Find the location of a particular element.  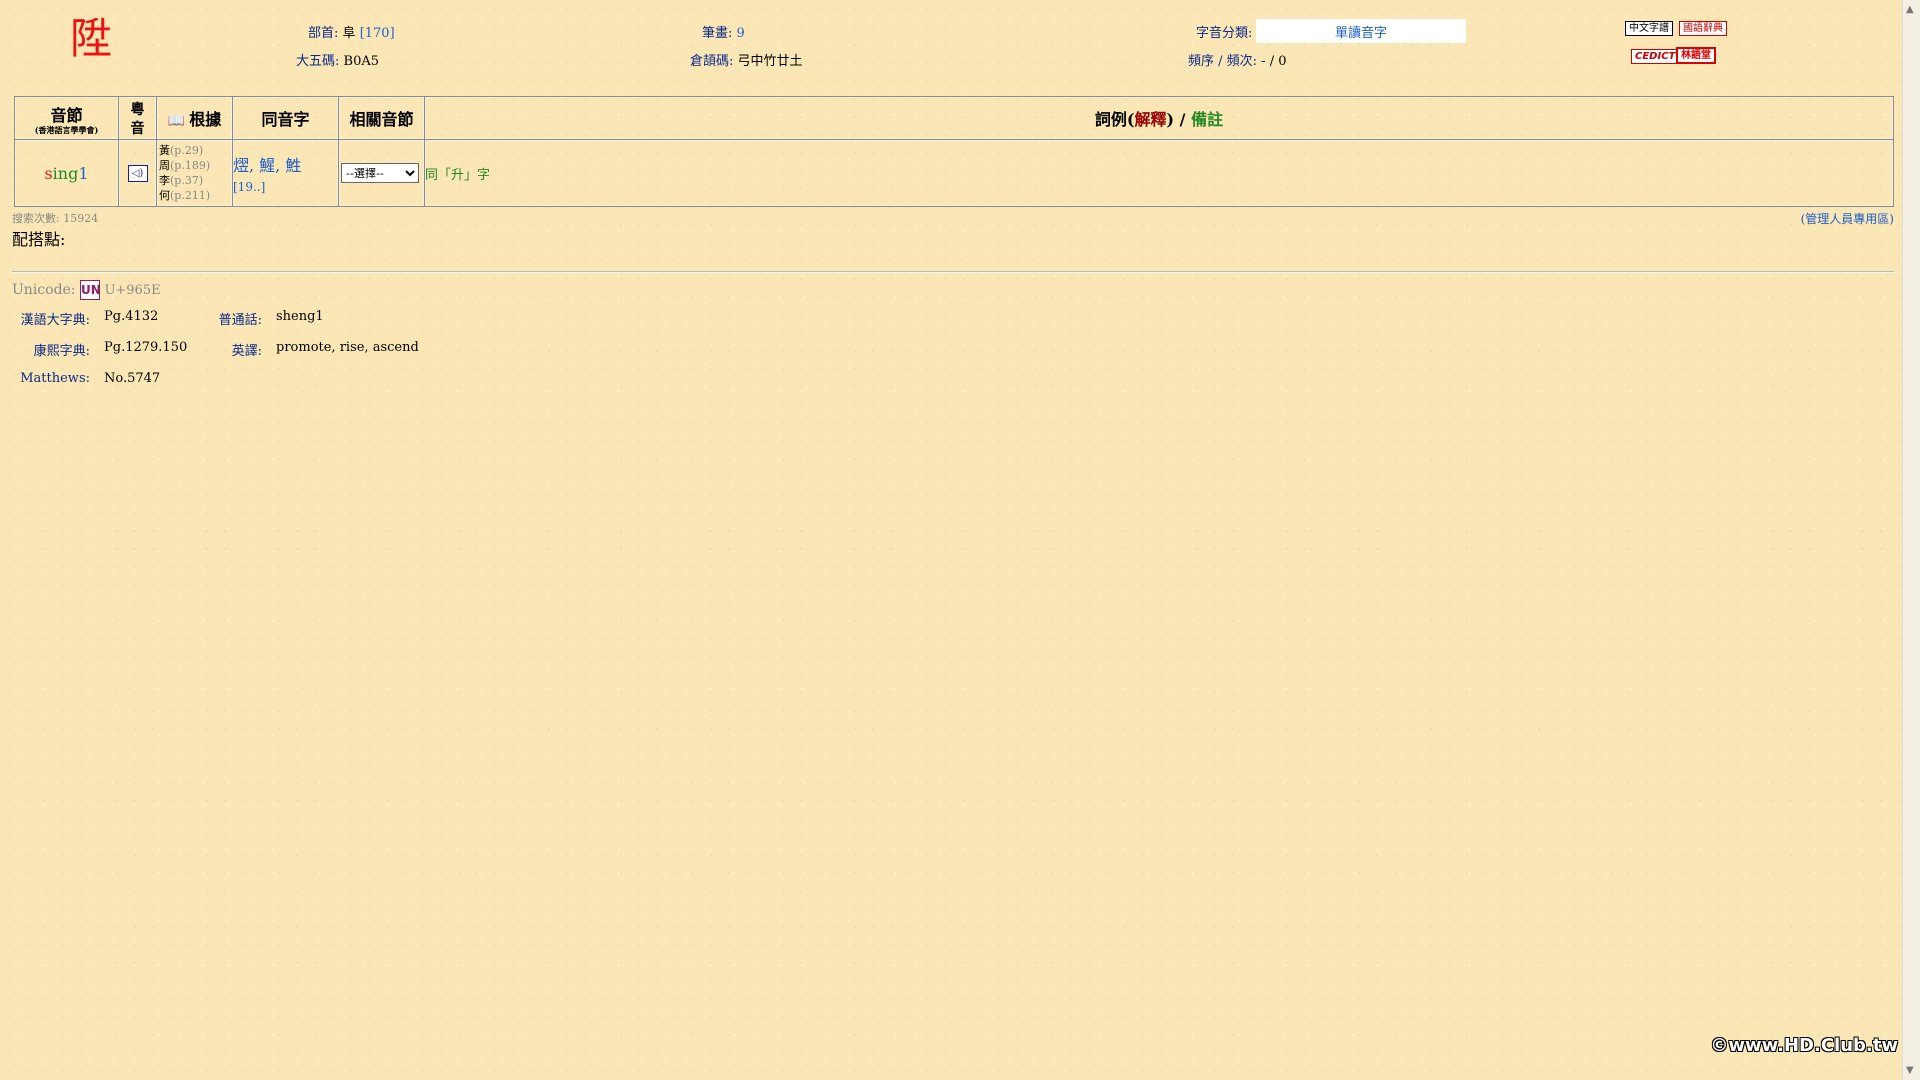

related-syllables-cell: --選擇-- is located at coordinates (381, 173).